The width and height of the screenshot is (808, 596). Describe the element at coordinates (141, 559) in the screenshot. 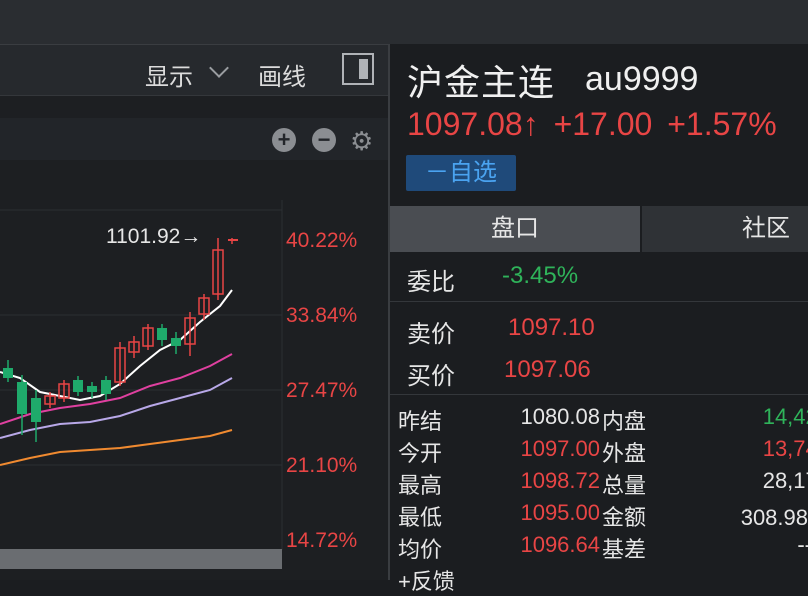

I see `chart-scrollbar` at that location.